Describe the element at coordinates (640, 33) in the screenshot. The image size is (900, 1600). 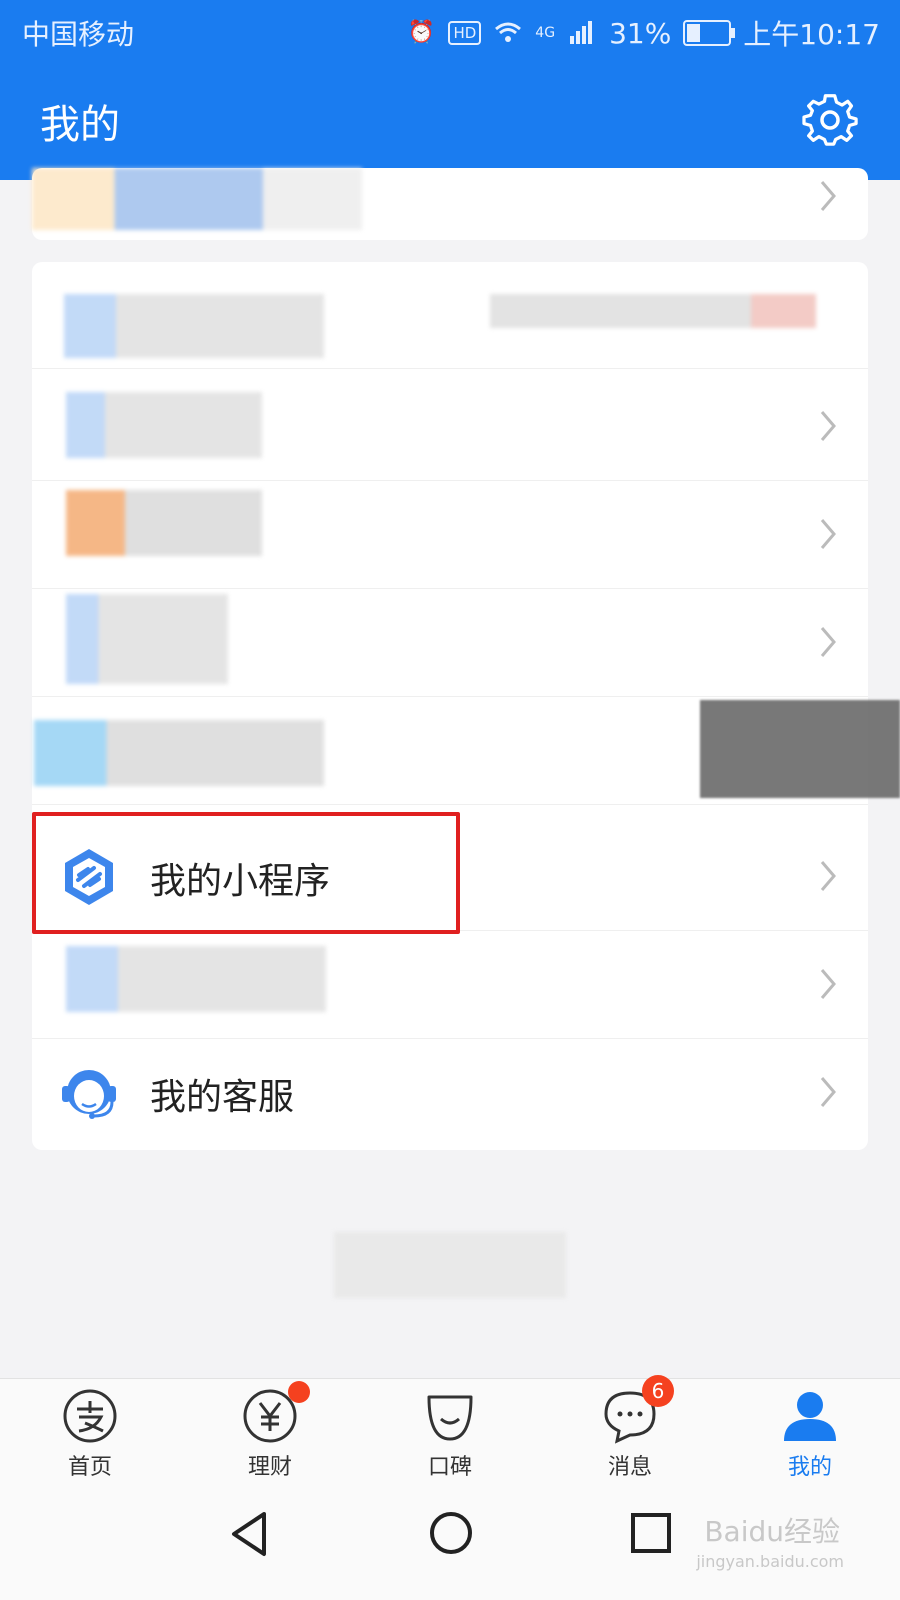
I see `battery-percent: 31%` at that location.